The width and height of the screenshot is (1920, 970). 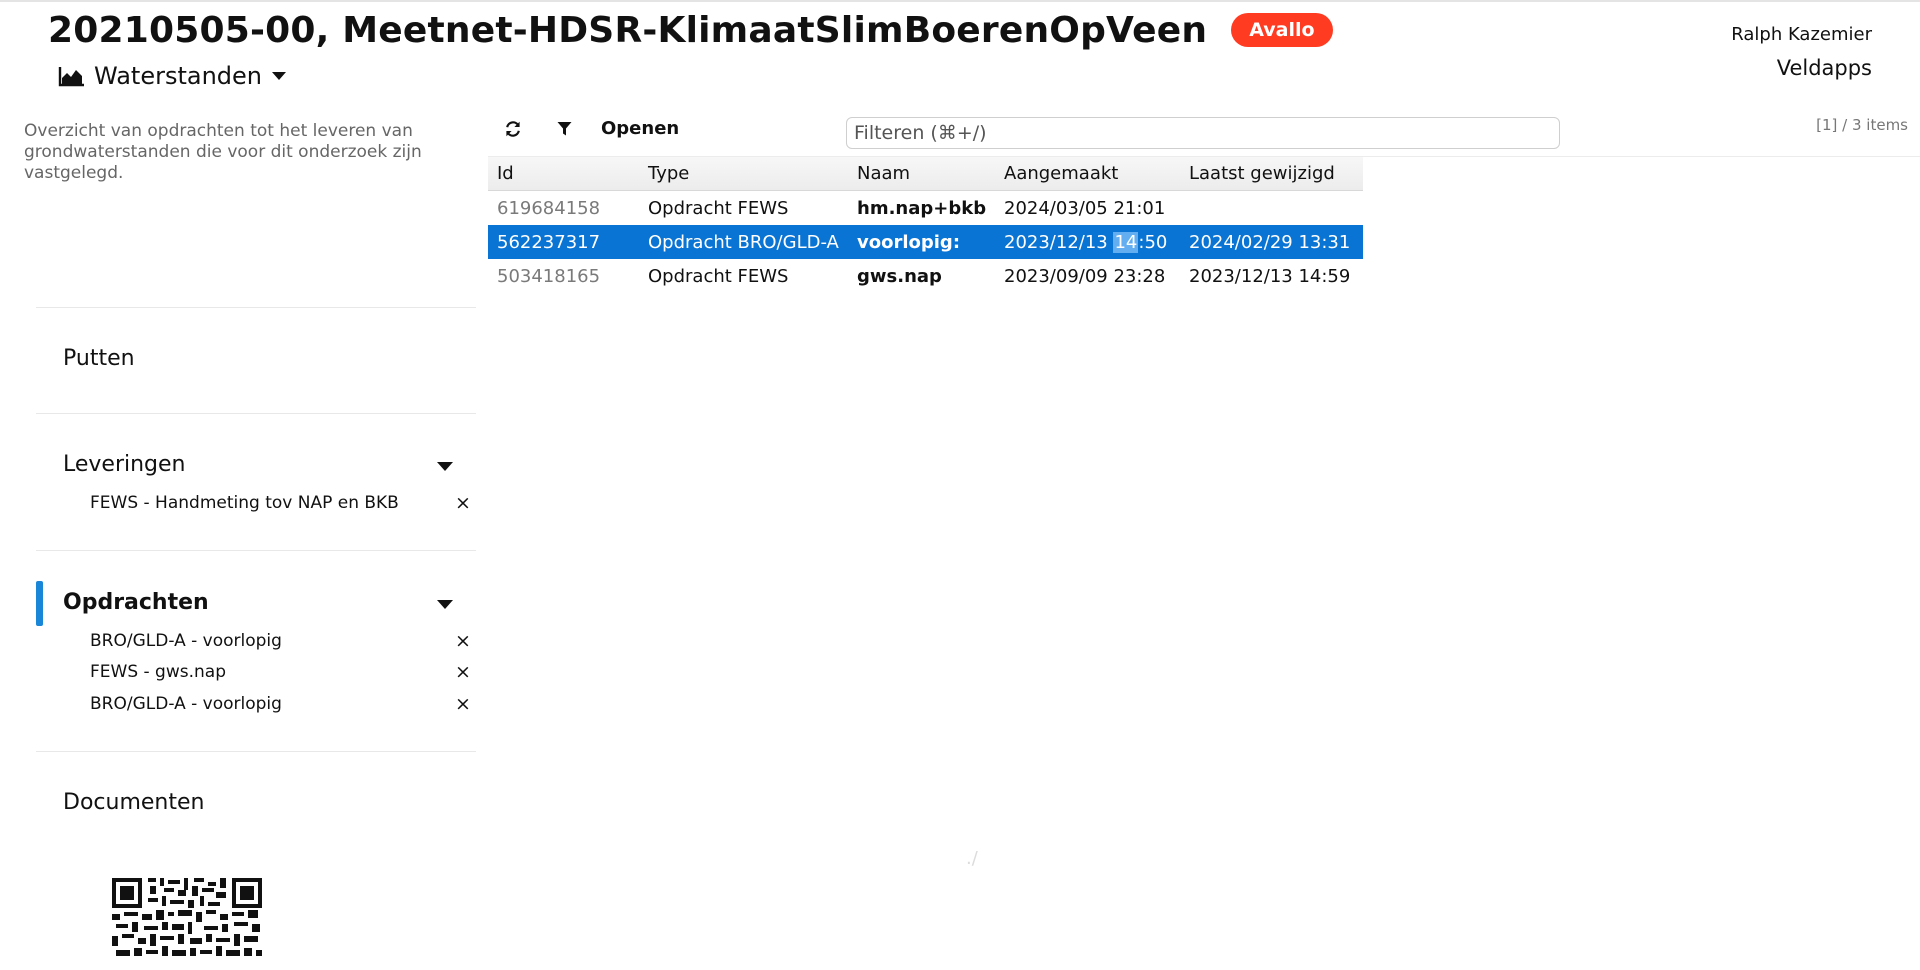 I want to click on table-header: Id Type Naam Aangemaakt Laatst gewijzigd, so click(x=925, y=174).